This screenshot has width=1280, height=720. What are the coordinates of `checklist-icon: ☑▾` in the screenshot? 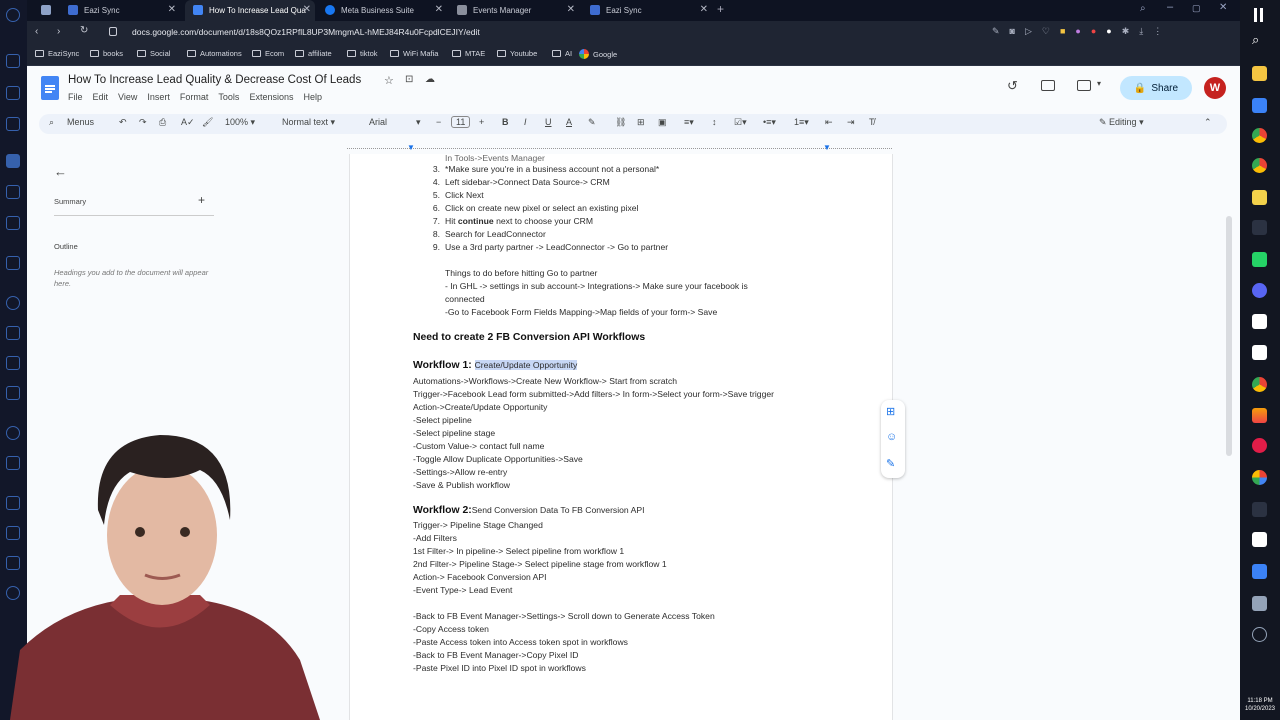 It's located at (740, 122).